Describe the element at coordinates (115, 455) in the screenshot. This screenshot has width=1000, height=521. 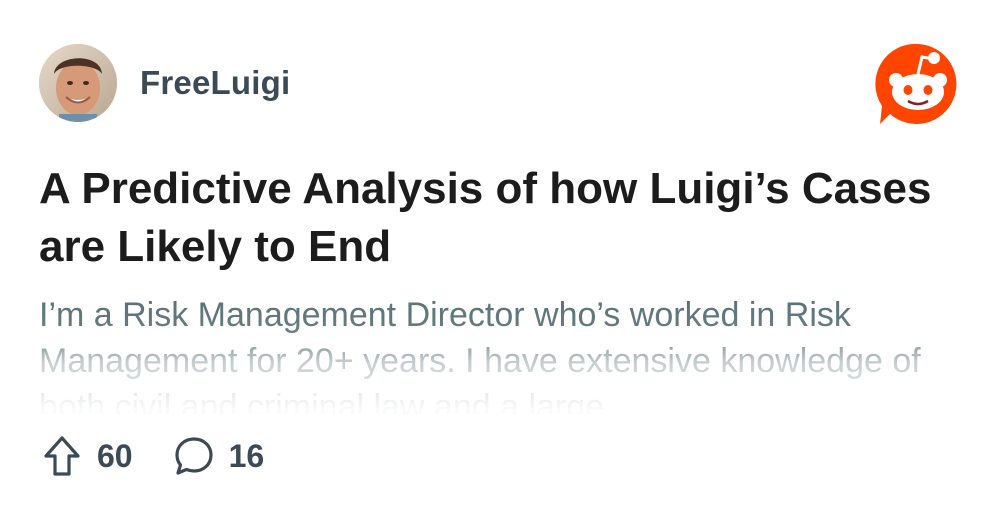
I see `upvote-count: 60` at that location.